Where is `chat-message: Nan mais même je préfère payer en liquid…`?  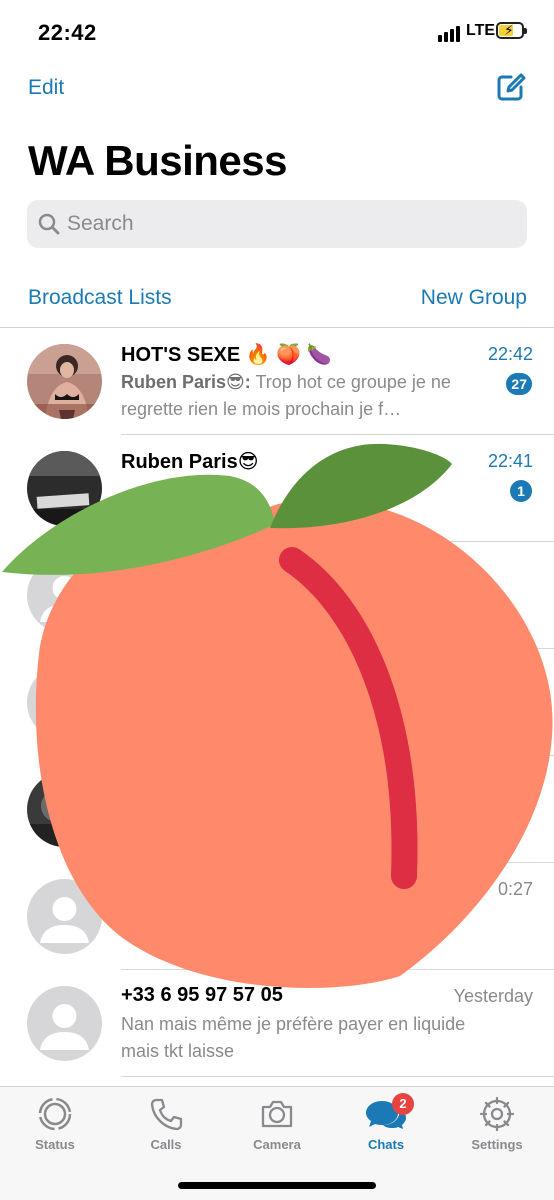
chat-message: Nan mais même je préfère payer en liquid… is located at coordinates (293, 1037).